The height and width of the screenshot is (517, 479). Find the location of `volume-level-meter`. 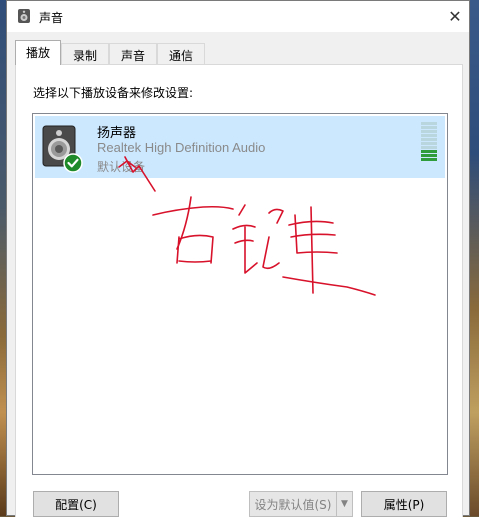

volume-level-meter is located at coordinates (429, 143).